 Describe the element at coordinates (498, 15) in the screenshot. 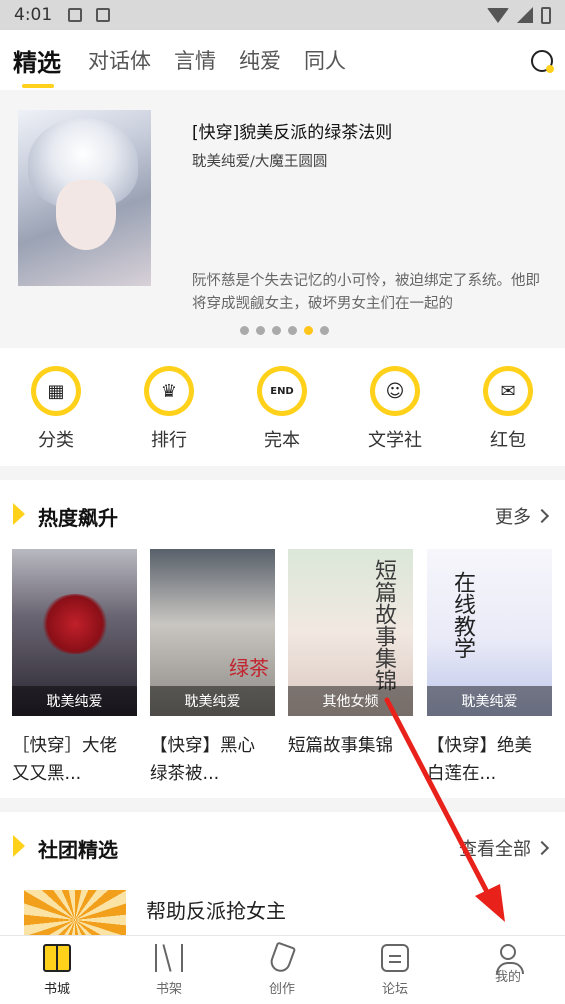

I see `wifi-icon` at that location.